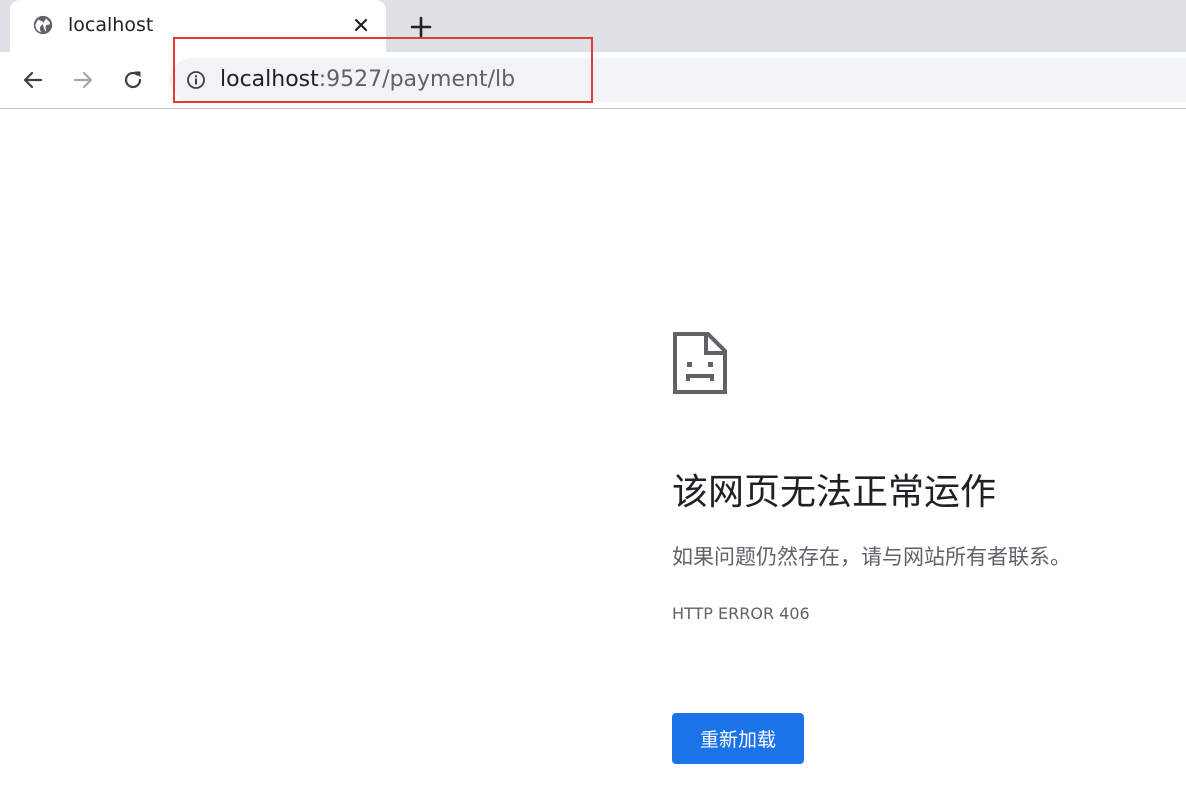  I want to click on reload-icon, so click(133, 80).